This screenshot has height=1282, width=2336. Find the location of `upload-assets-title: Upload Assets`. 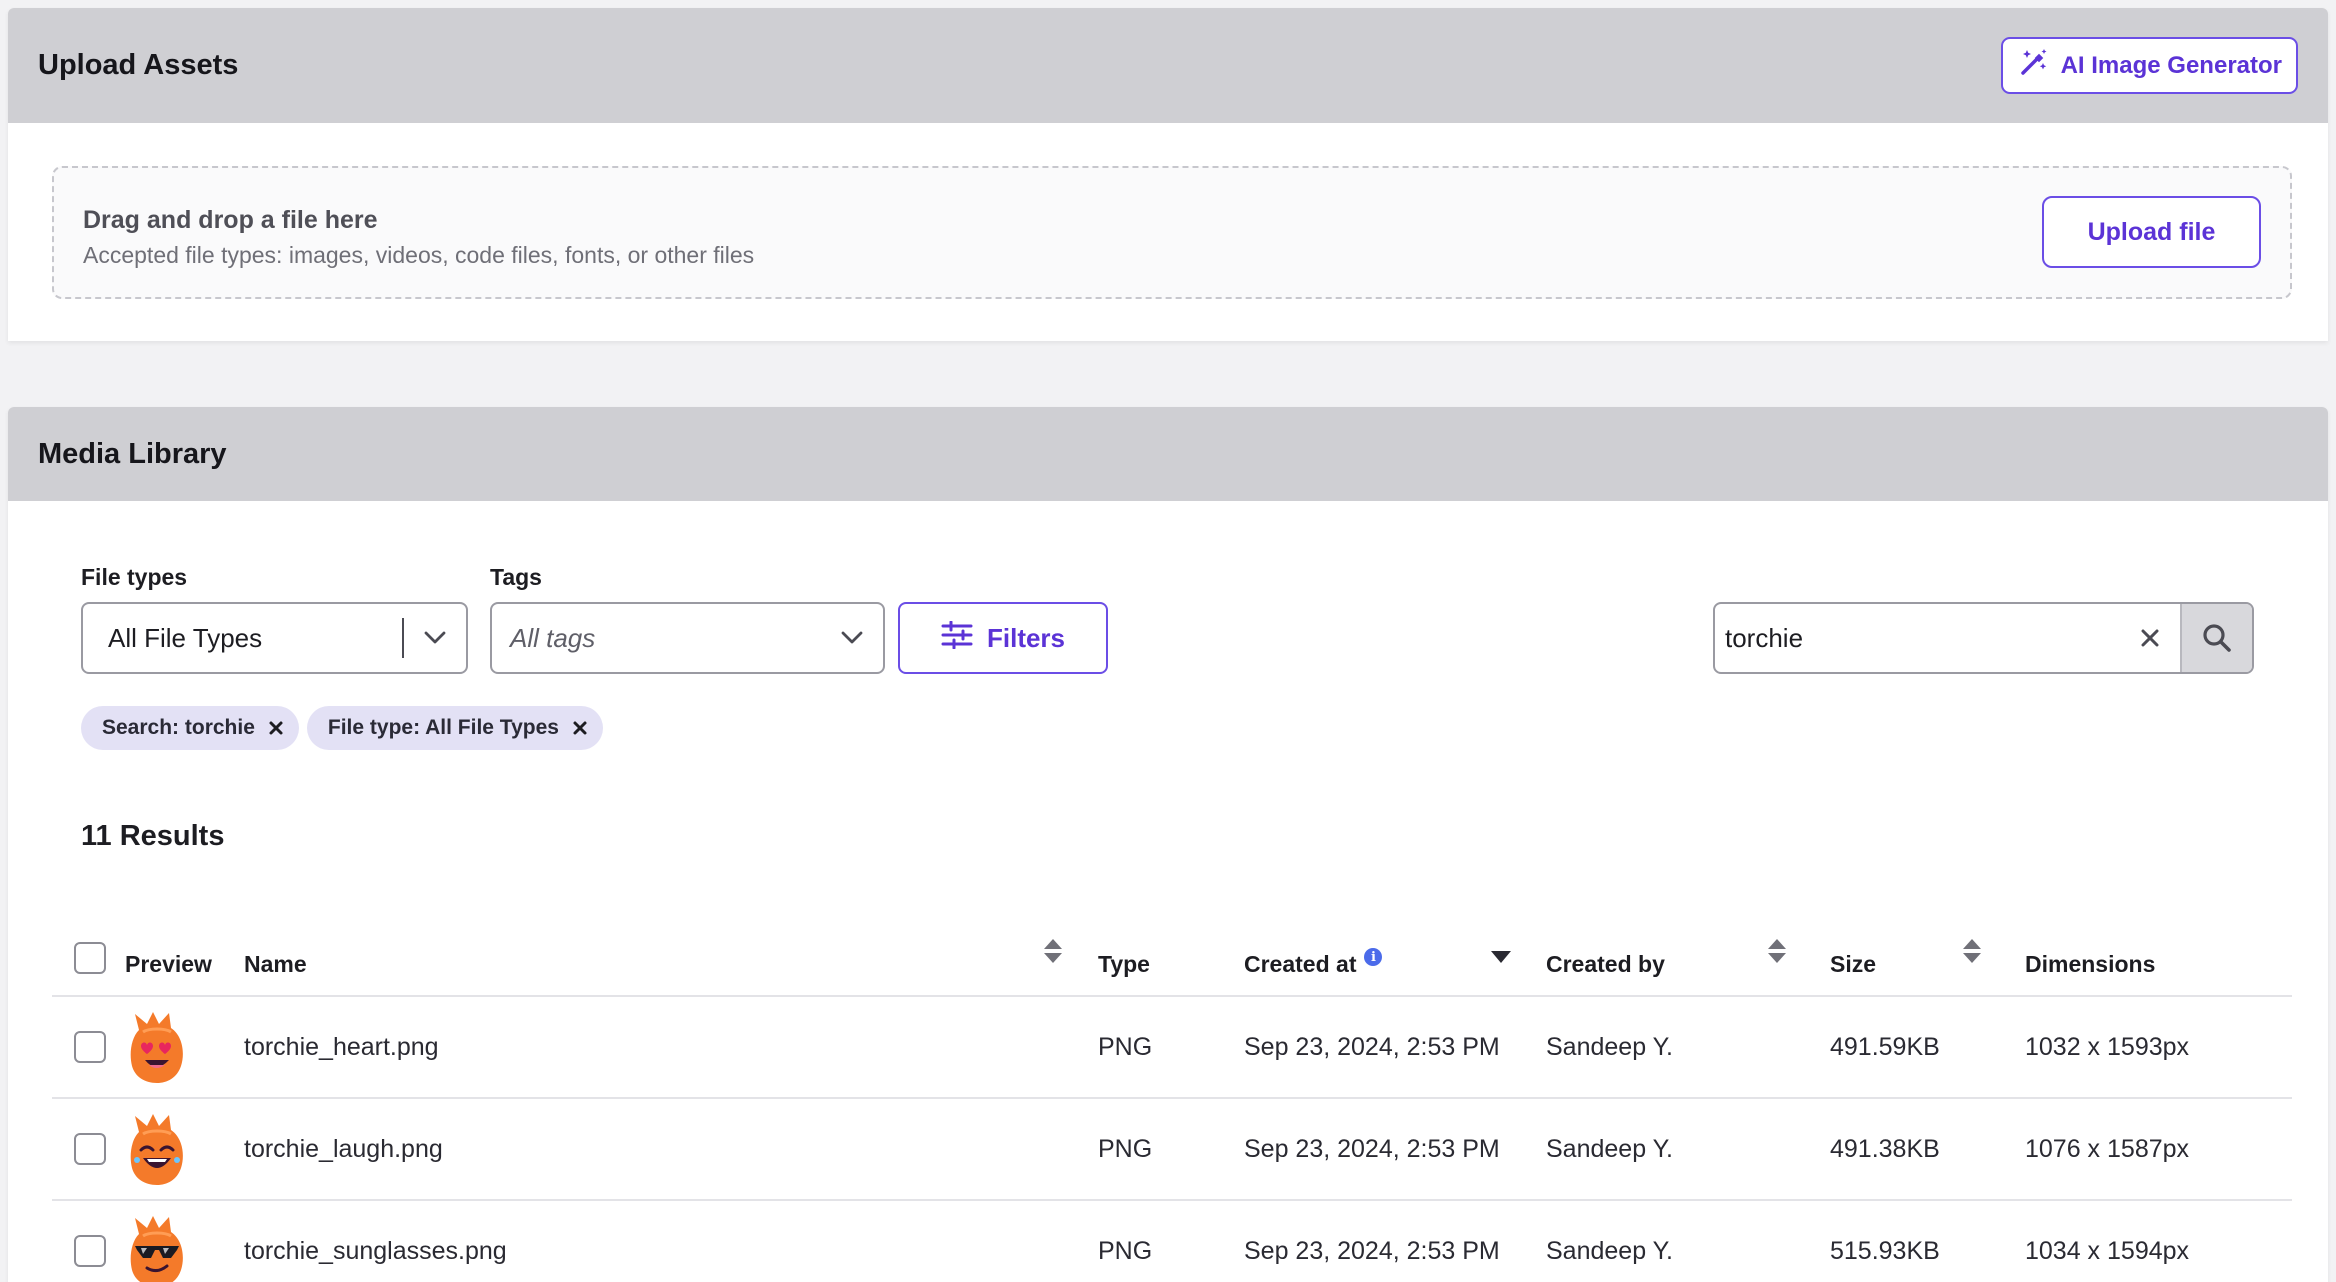

upload-assets-title: Upload Assets is located at coordinates (138, 65).